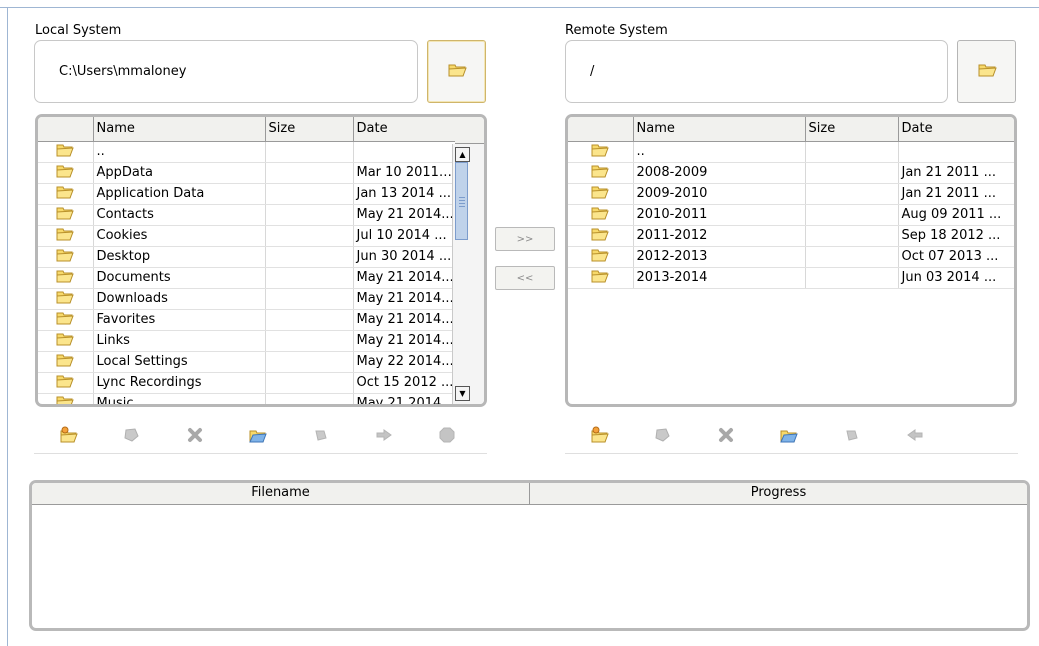  What do you see at coordinates (462, 154) in the screenshot?
I see `scroll-up-button: ▲` at bounding box center [462, 154].